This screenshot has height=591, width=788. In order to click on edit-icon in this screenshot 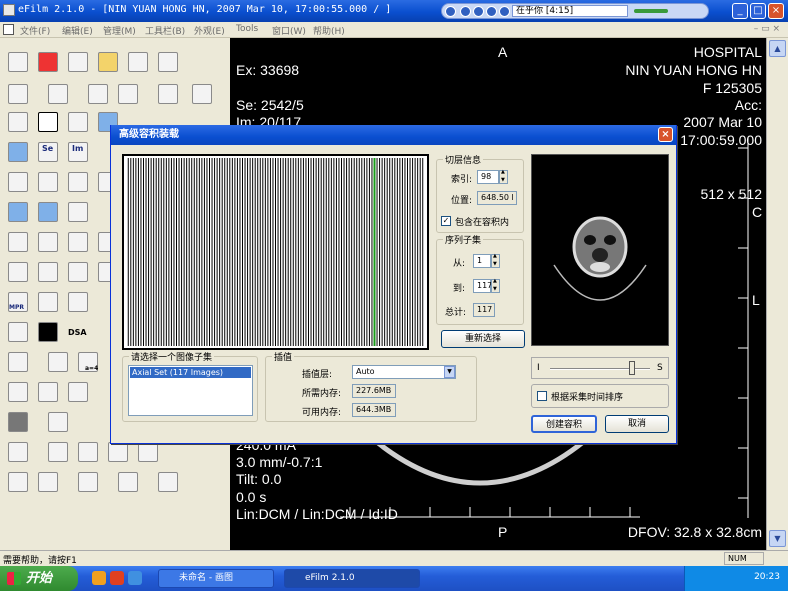, I will do `click(78, 122)`.